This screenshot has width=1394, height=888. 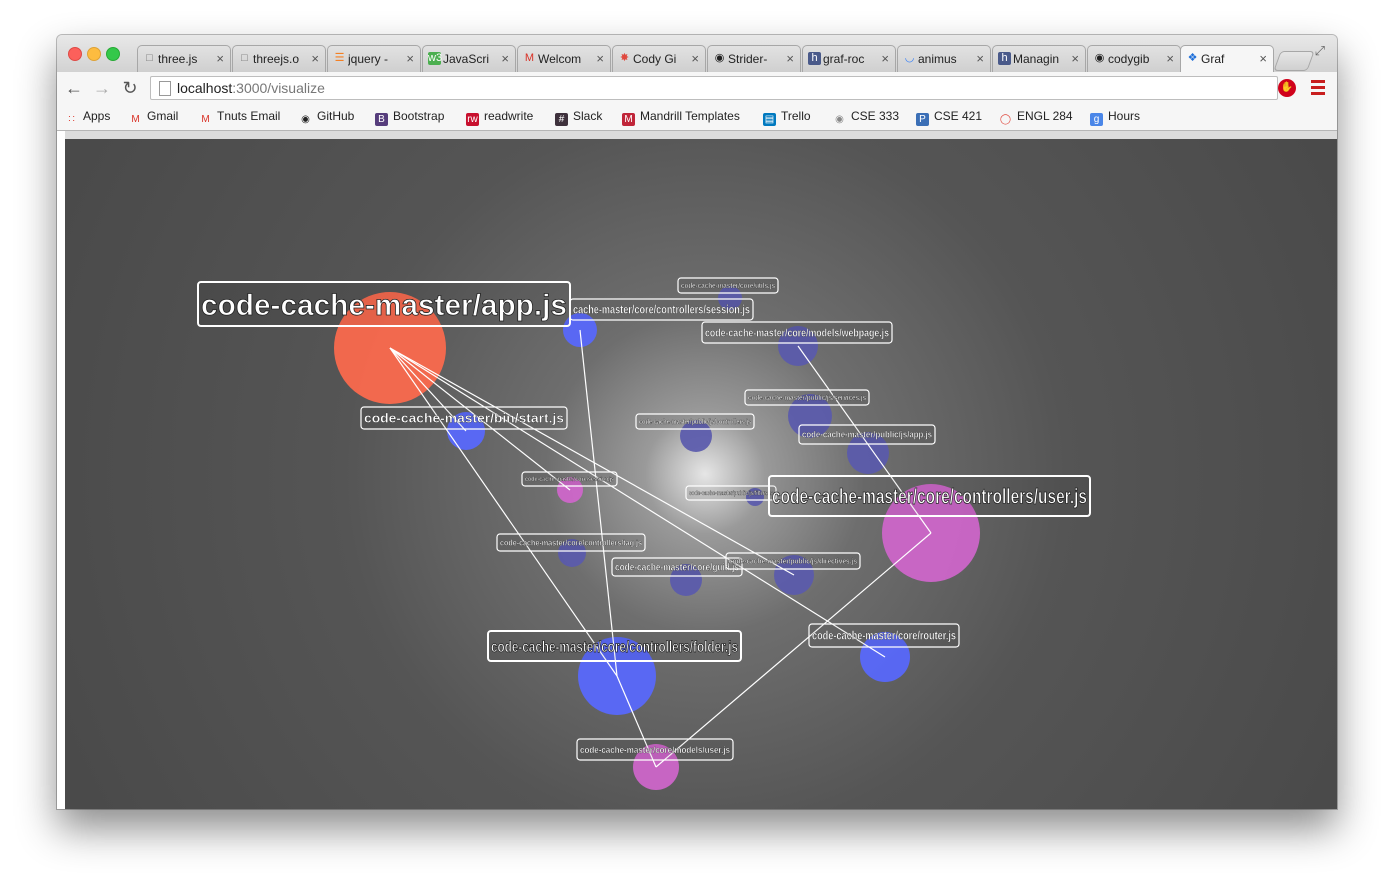 I want to click on bookmark-tnuts-email: M Tnuts Email, so click(x=239, y=117).